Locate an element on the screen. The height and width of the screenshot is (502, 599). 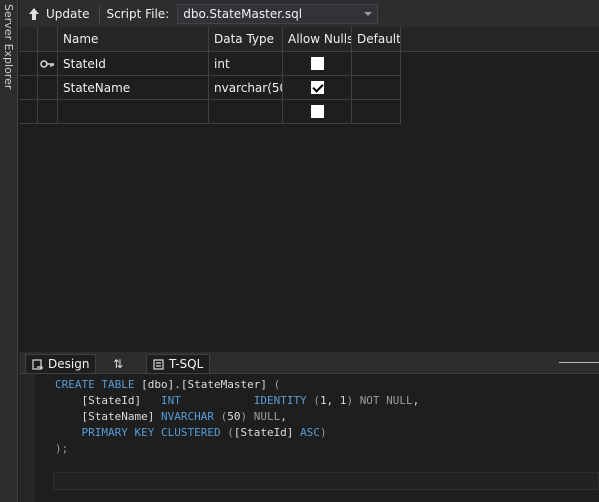
swap-panes-button: ⇅ is located at coordinates (118, 363).